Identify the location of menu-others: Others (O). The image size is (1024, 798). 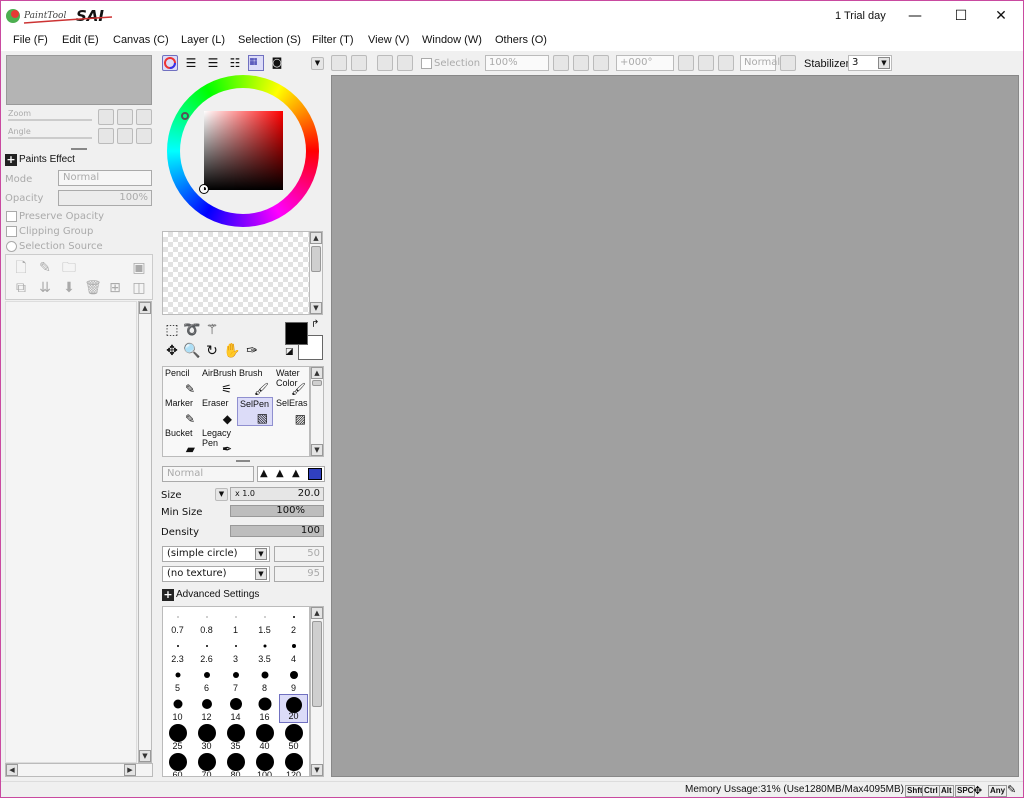
(521, 40).